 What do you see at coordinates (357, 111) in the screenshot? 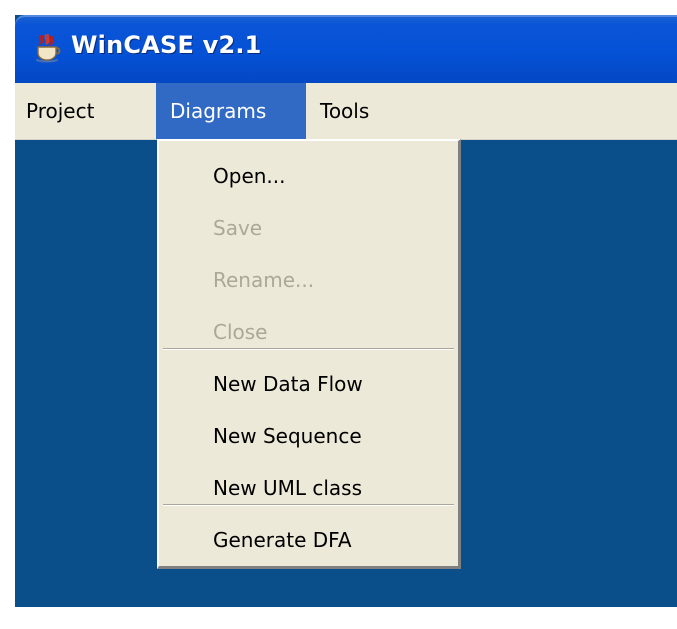
I see `menu-tools: Tools` at bounding box center [357, 111].